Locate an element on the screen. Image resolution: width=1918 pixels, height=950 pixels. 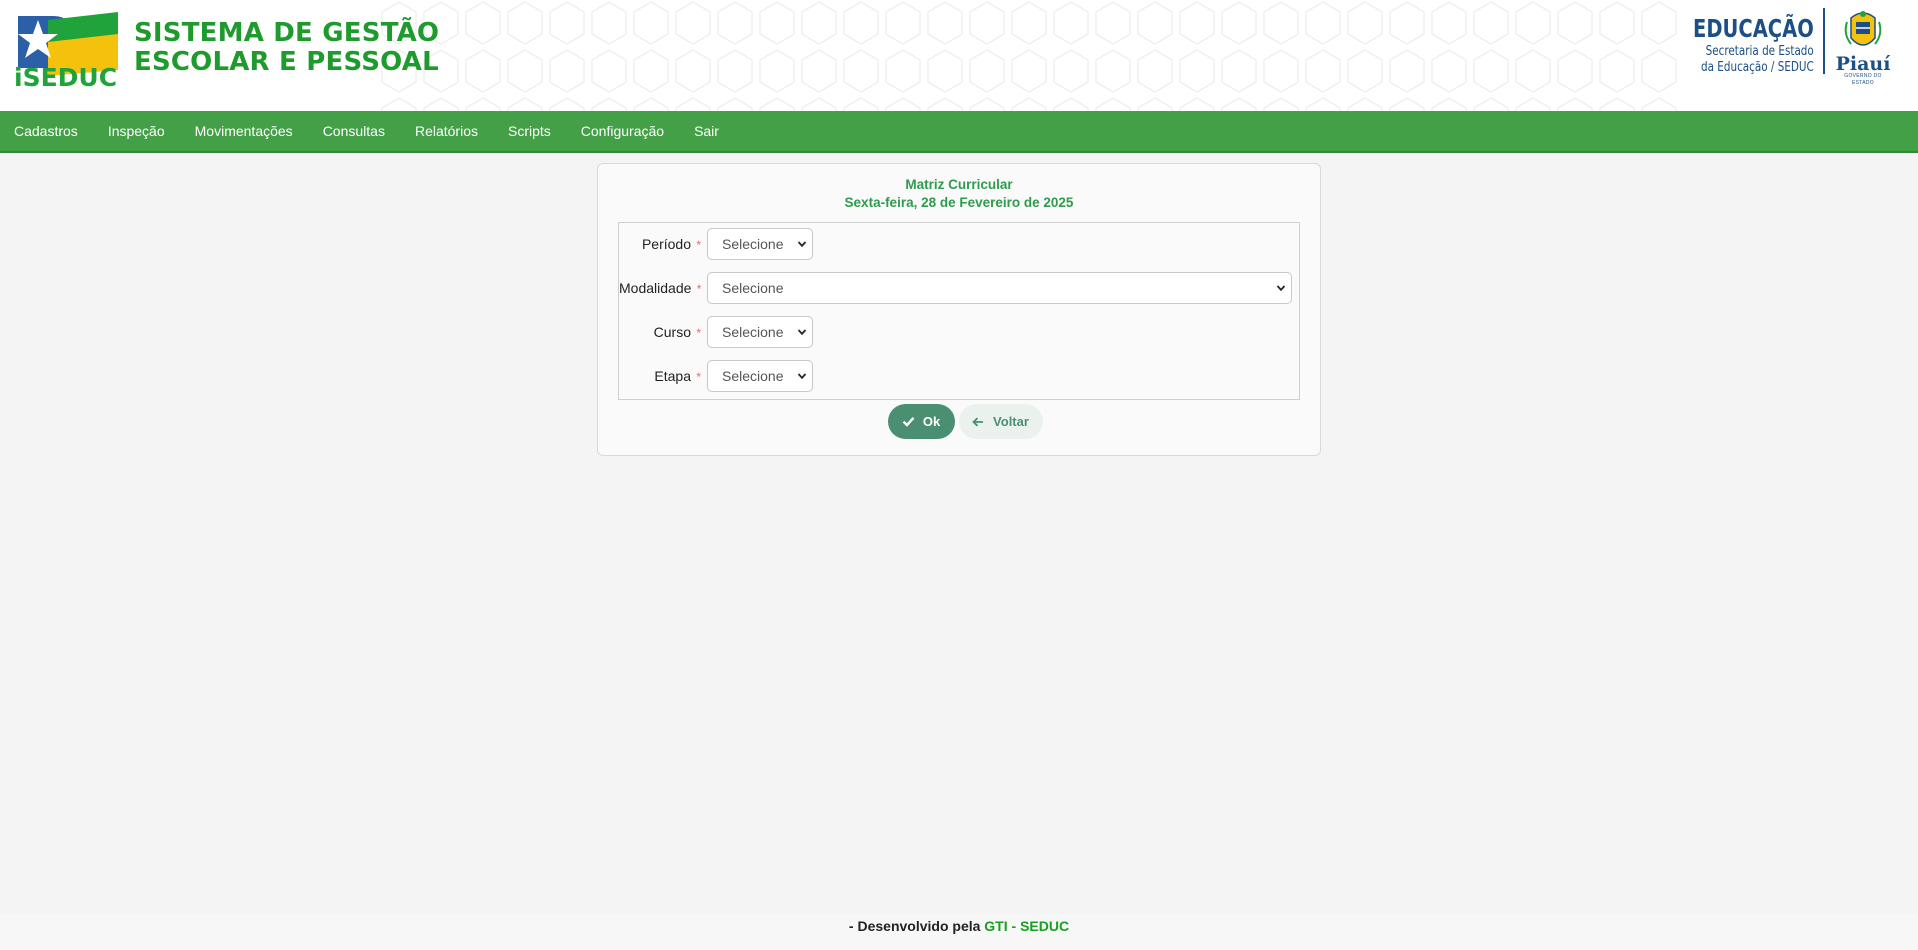
iseduc-logo: iSEDUC is located at coordinates (68, 52).